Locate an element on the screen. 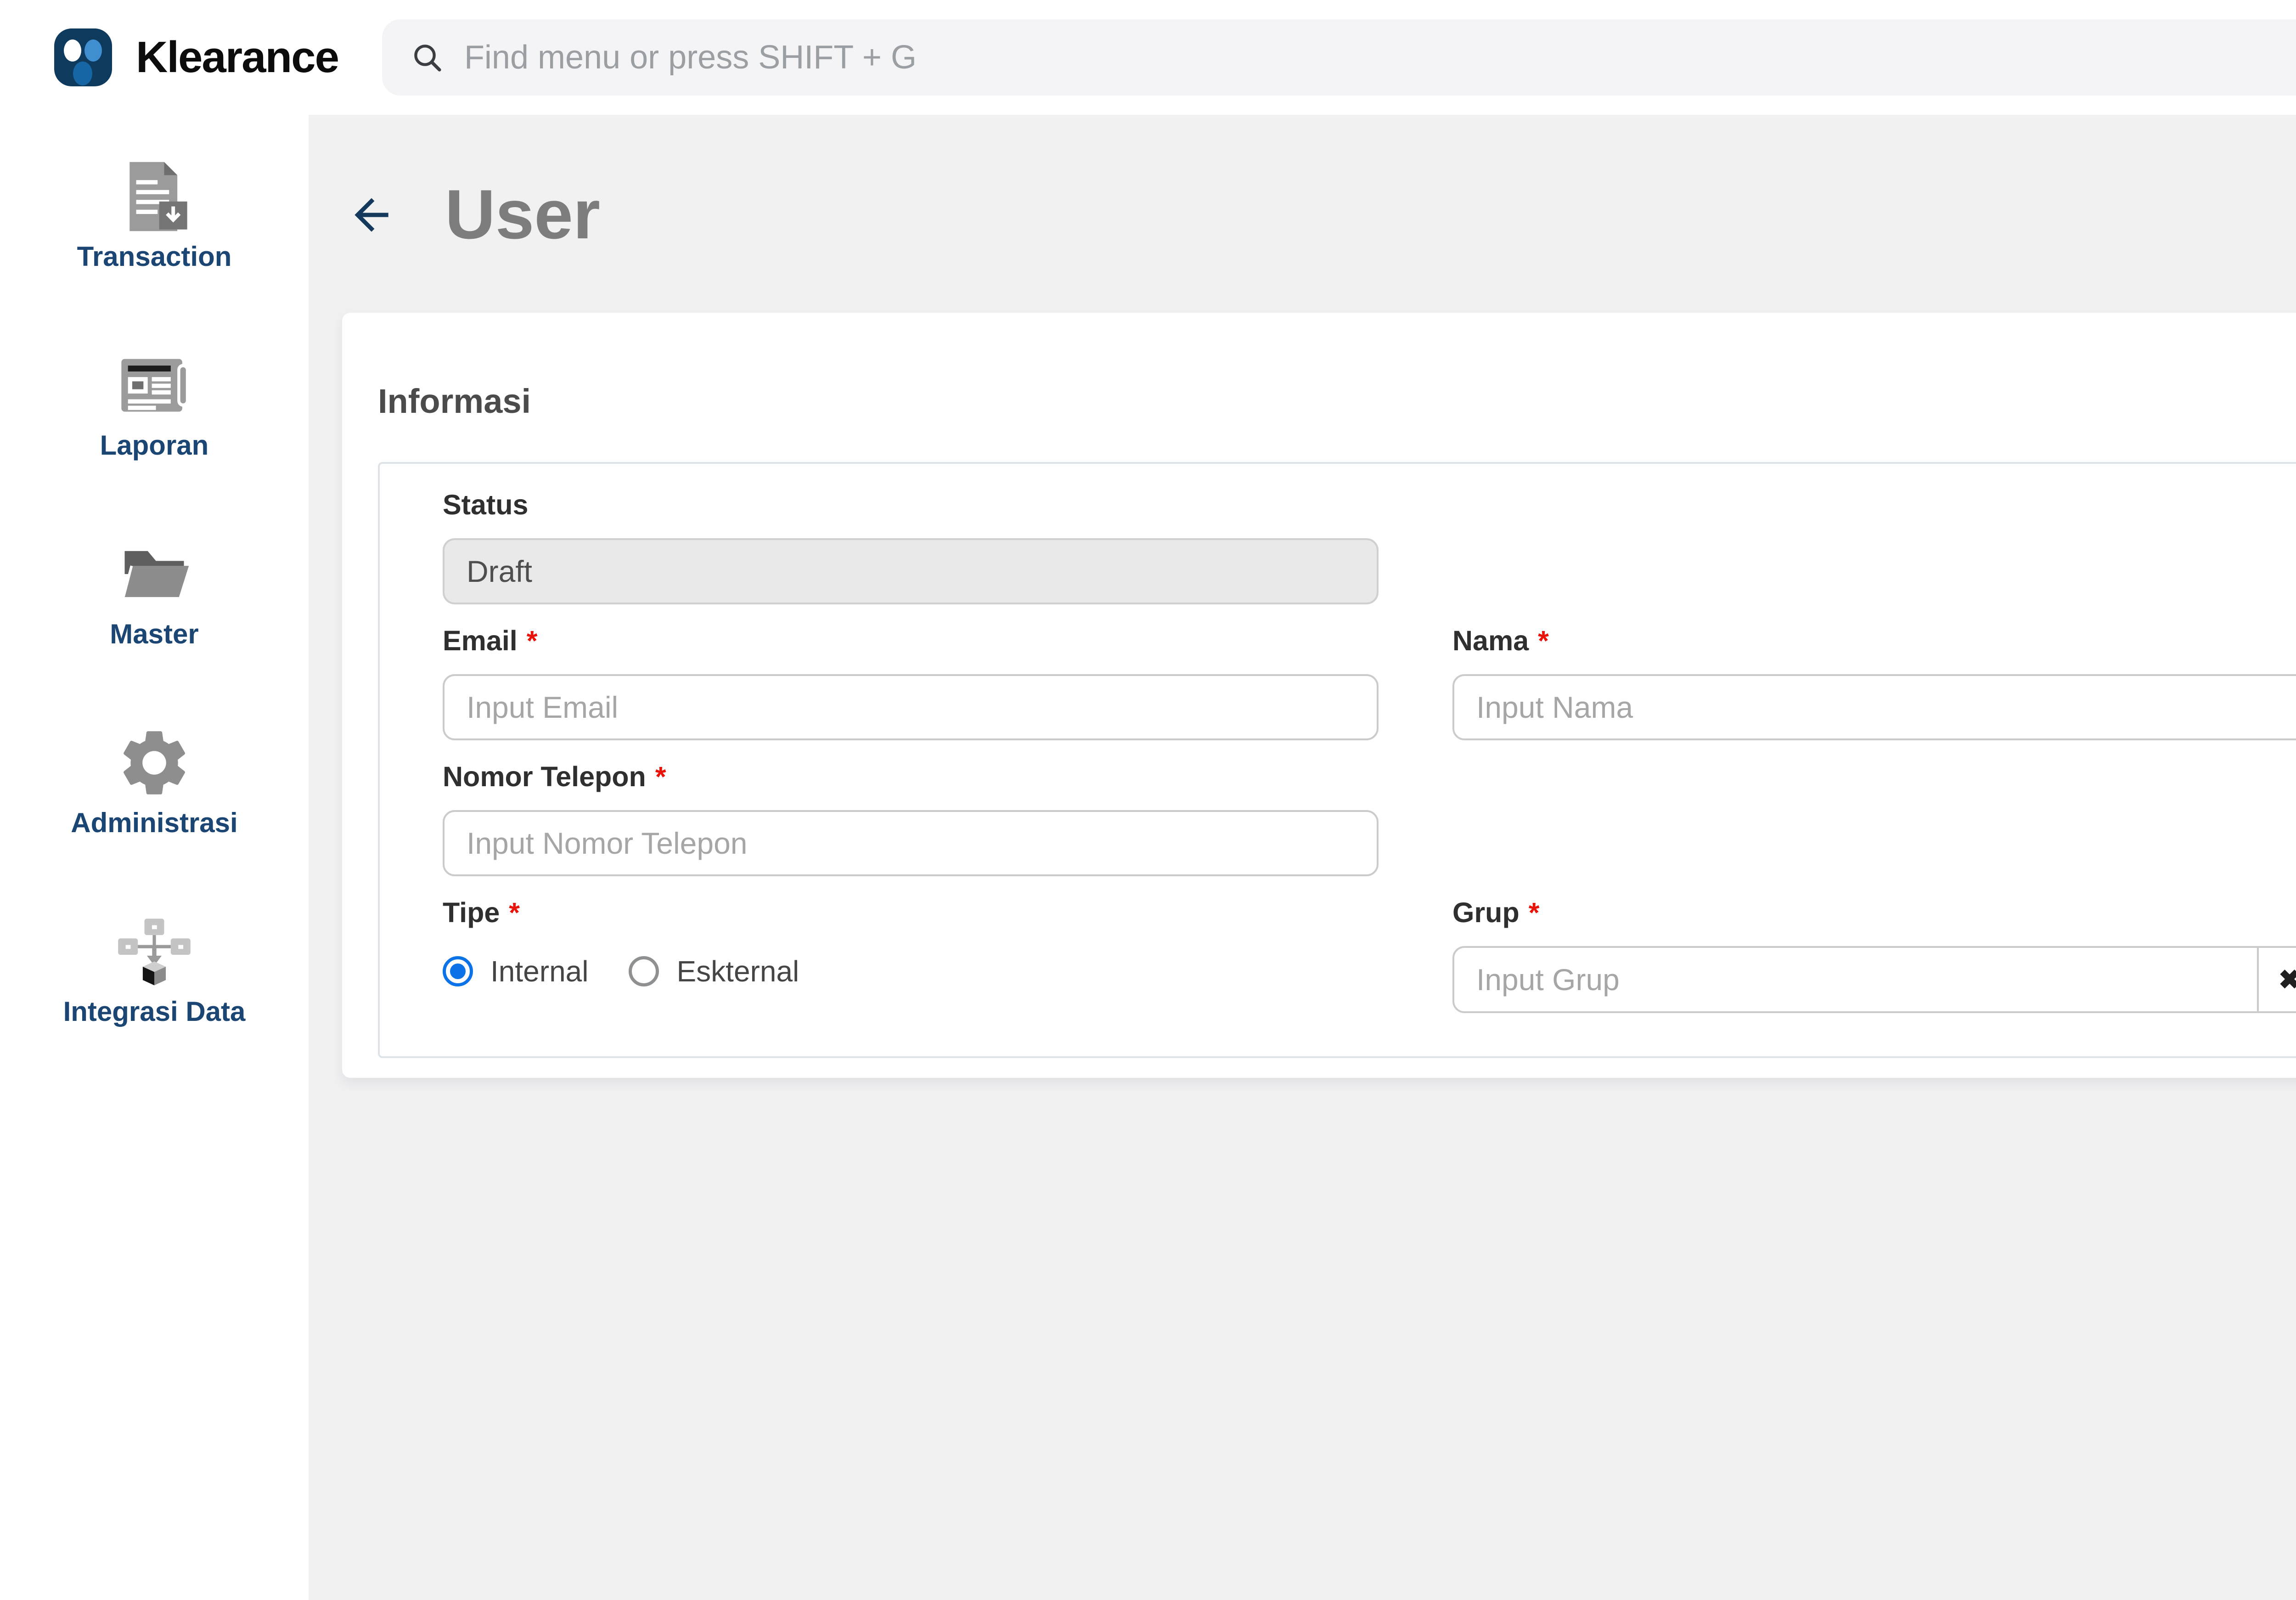  status-field is located at coordinates (911, 571).